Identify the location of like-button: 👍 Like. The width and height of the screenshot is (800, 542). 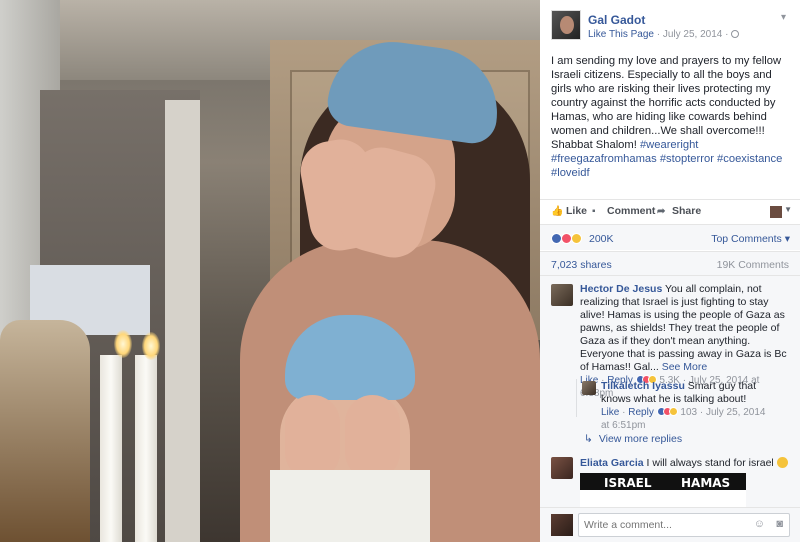
(569, 211).